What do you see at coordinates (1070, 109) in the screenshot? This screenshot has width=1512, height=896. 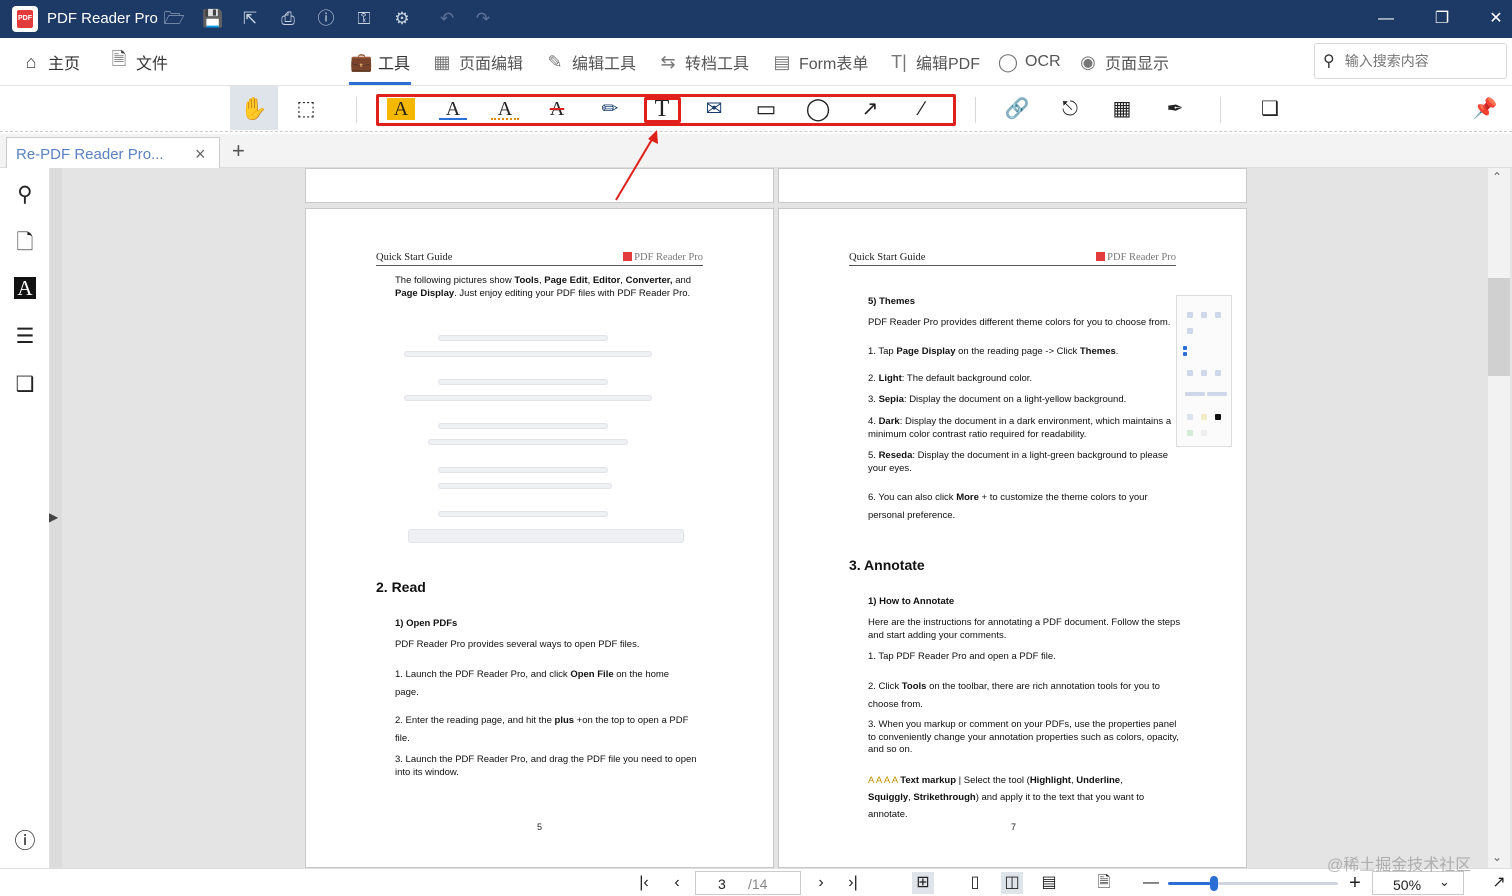 I see `stamp-icon: ⎋` at bounding box center [1070, 109].